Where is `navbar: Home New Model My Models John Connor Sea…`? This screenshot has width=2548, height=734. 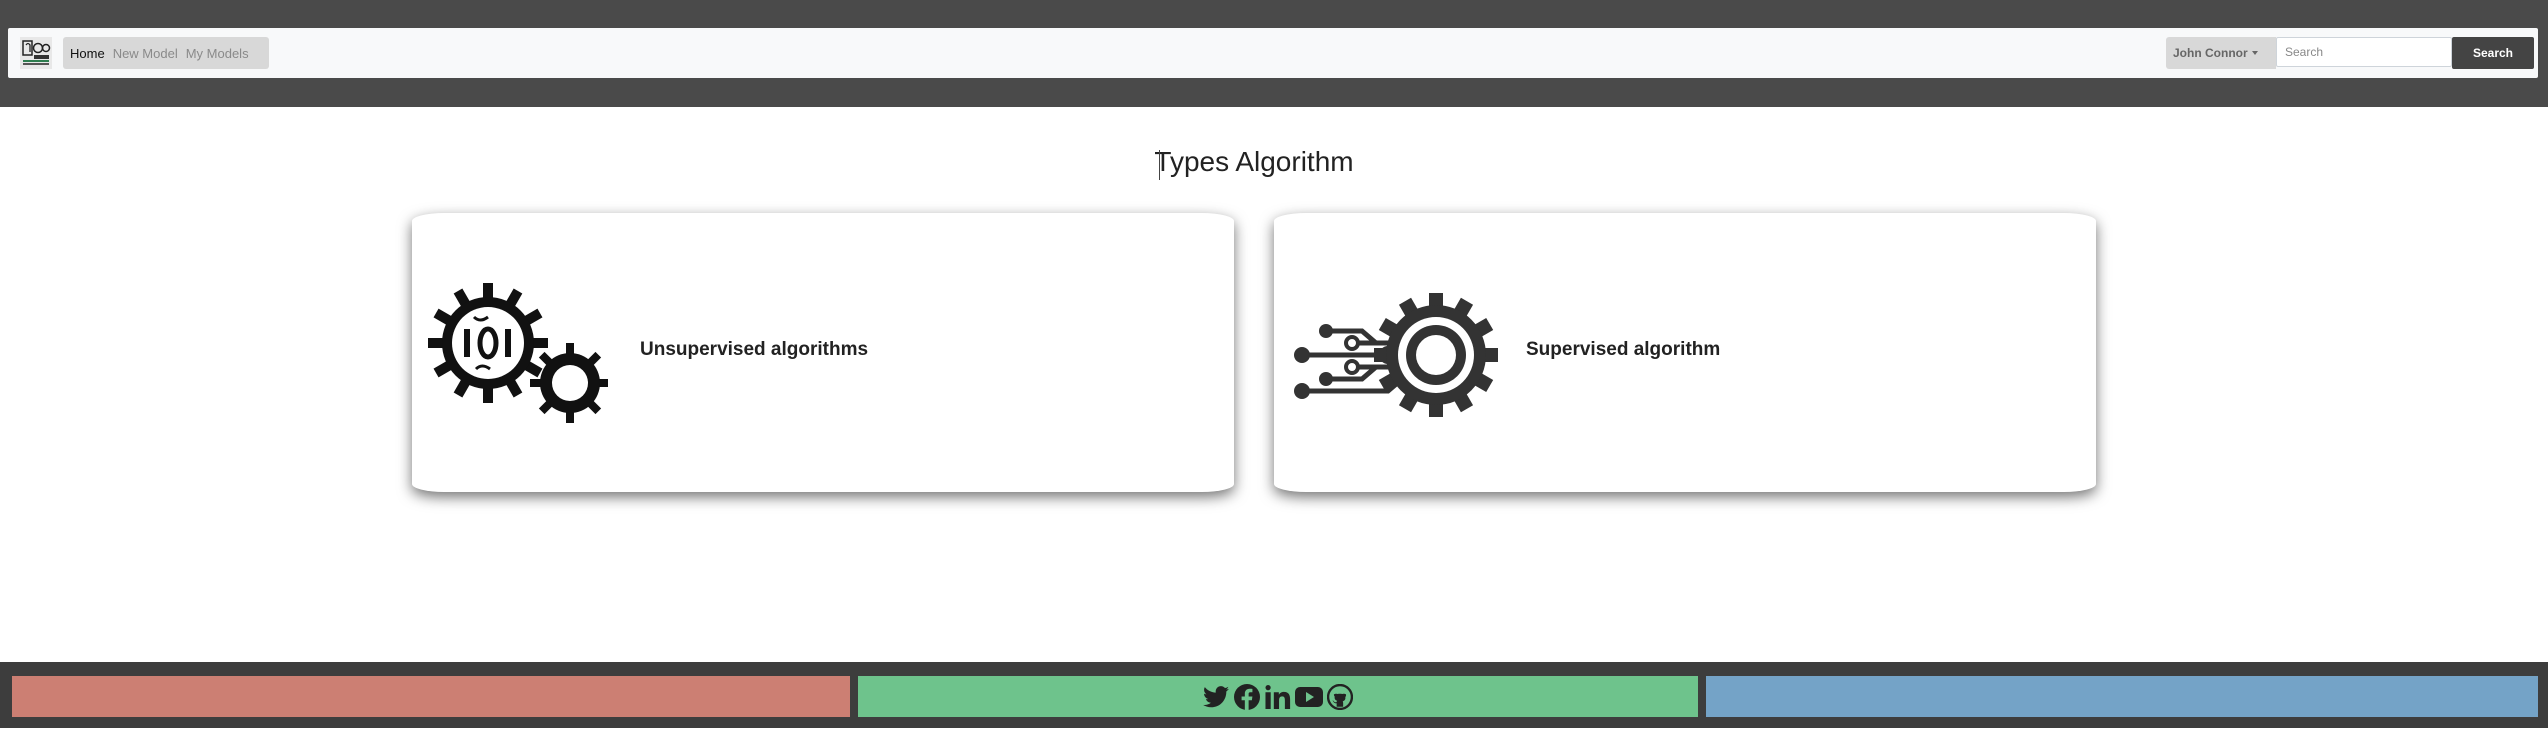 navbar: Home New Model My Models John Connor Sea… is located at coordinates (1273, 53).